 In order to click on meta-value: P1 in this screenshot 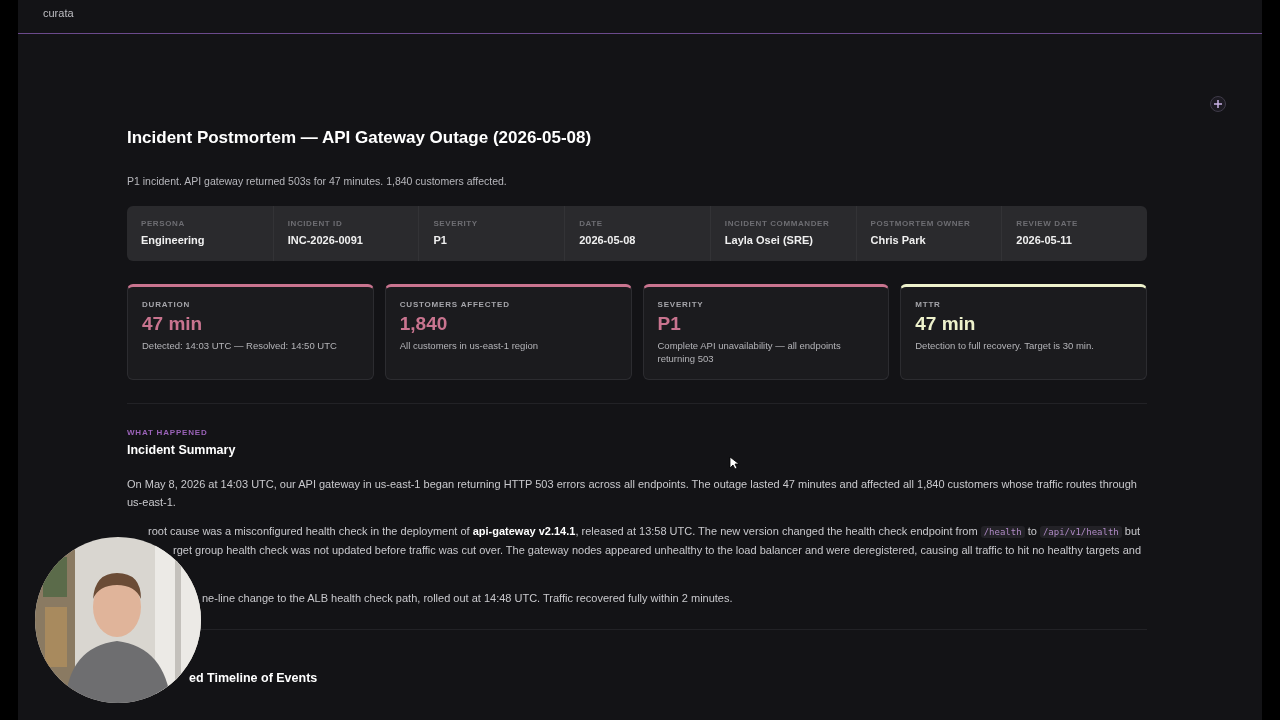, I will do `click(440, 240)`.